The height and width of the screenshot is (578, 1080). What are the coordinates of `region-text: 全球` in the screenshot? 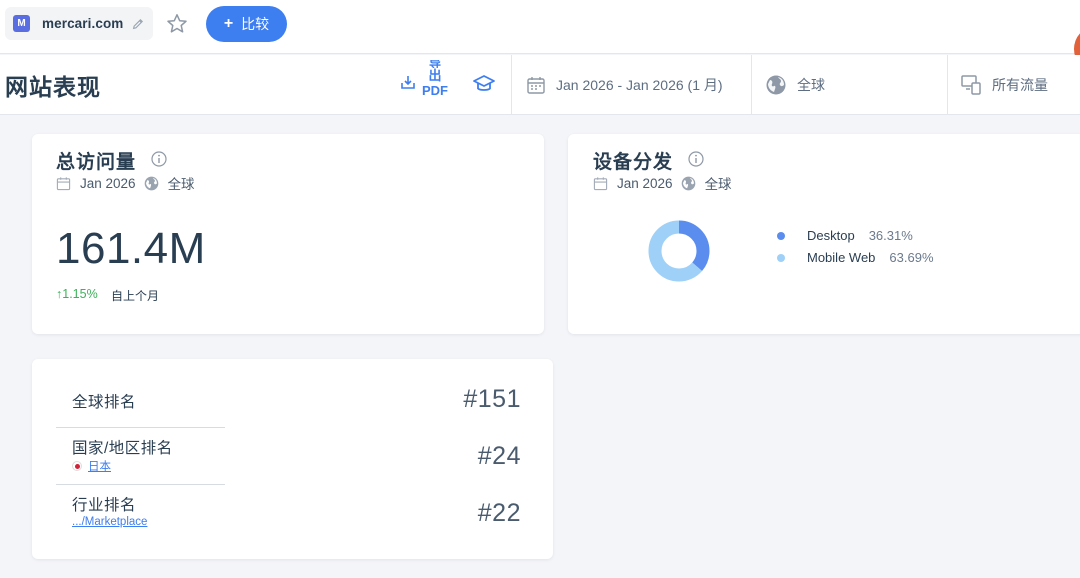 It's located at (811, 84).